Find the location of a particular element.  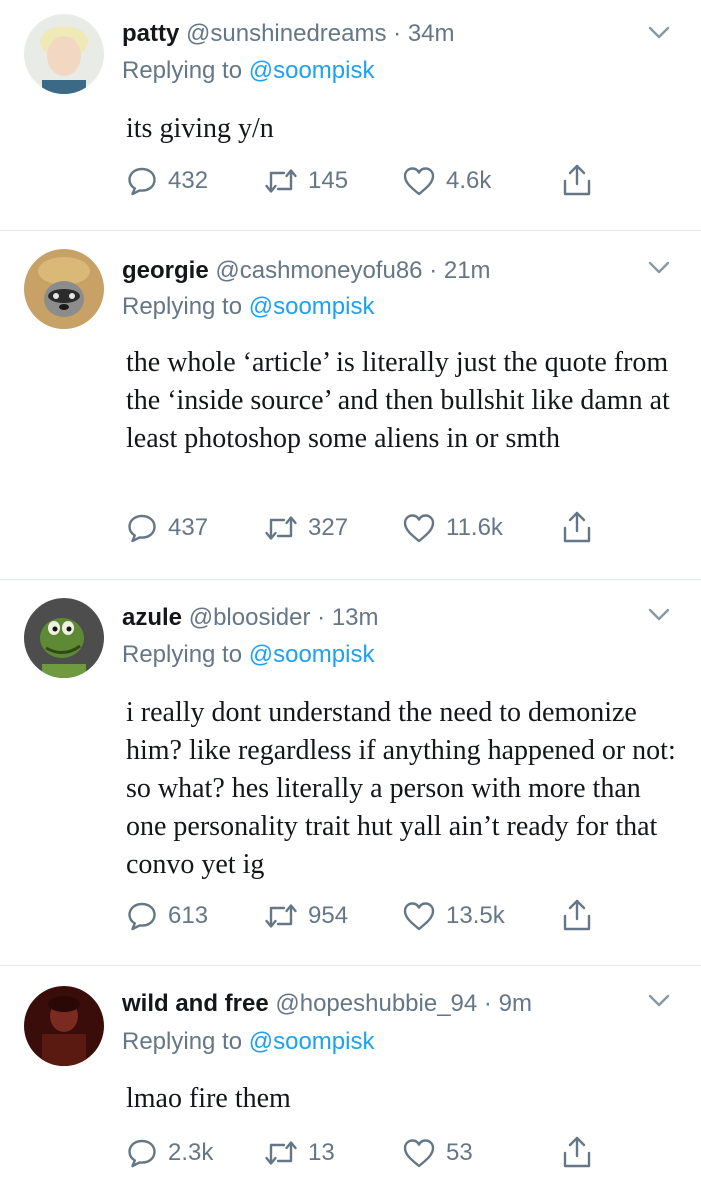

display-name: patty is located at coordinates (150, 33).